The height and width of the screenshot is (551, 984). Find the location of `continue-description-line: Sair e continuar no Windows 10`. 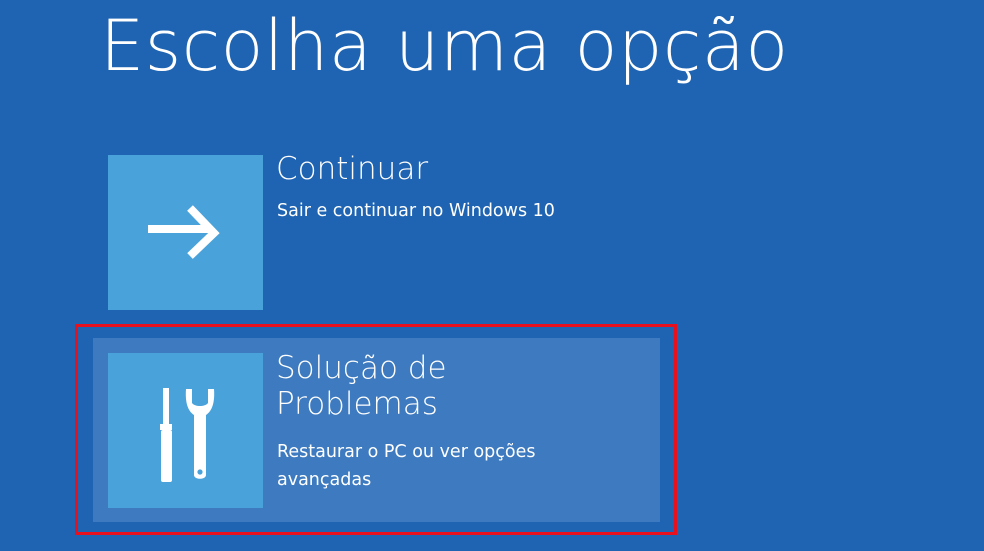

continue-description-line: Sair e continuar no Windows 10 is located at coordinates (416, 211).